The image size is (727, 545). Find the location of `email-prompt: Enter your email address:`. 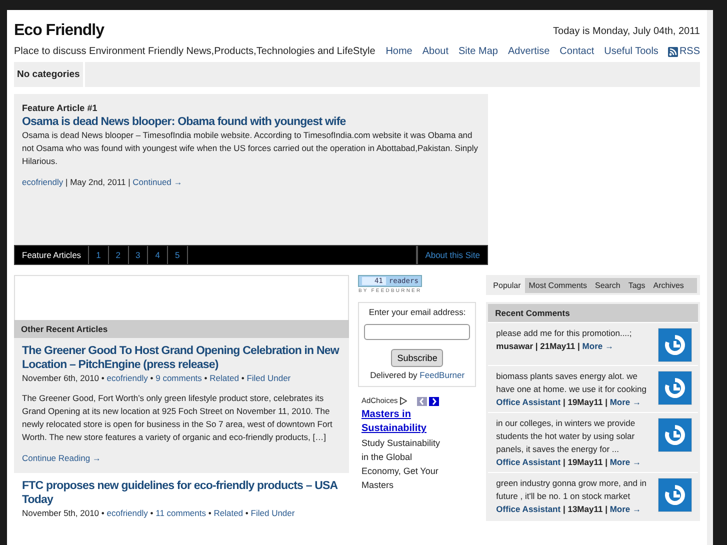

email-prompt: Enter your email address: is located at coordinates (417, 312).